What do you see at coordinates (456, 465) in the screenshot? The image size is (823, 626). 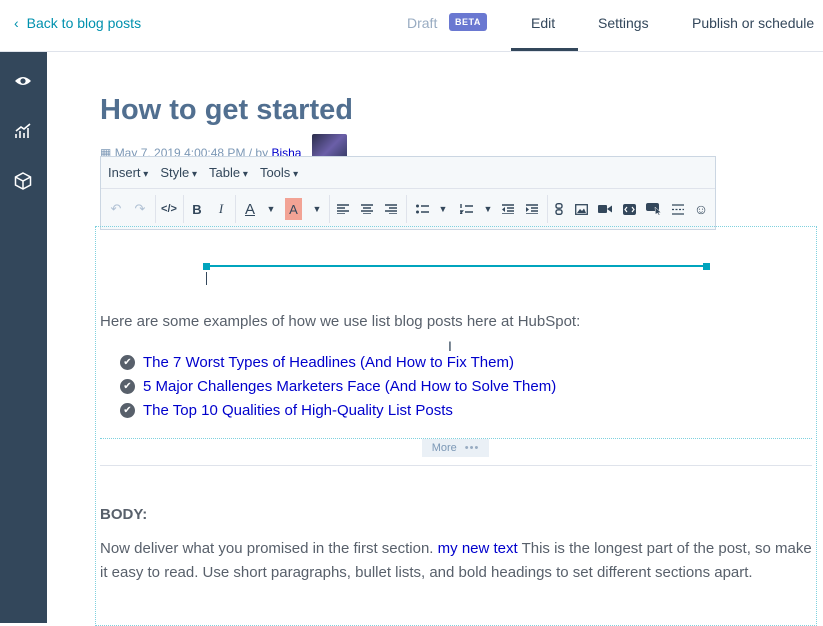 I see `divider` at bounding box center [456, 465].